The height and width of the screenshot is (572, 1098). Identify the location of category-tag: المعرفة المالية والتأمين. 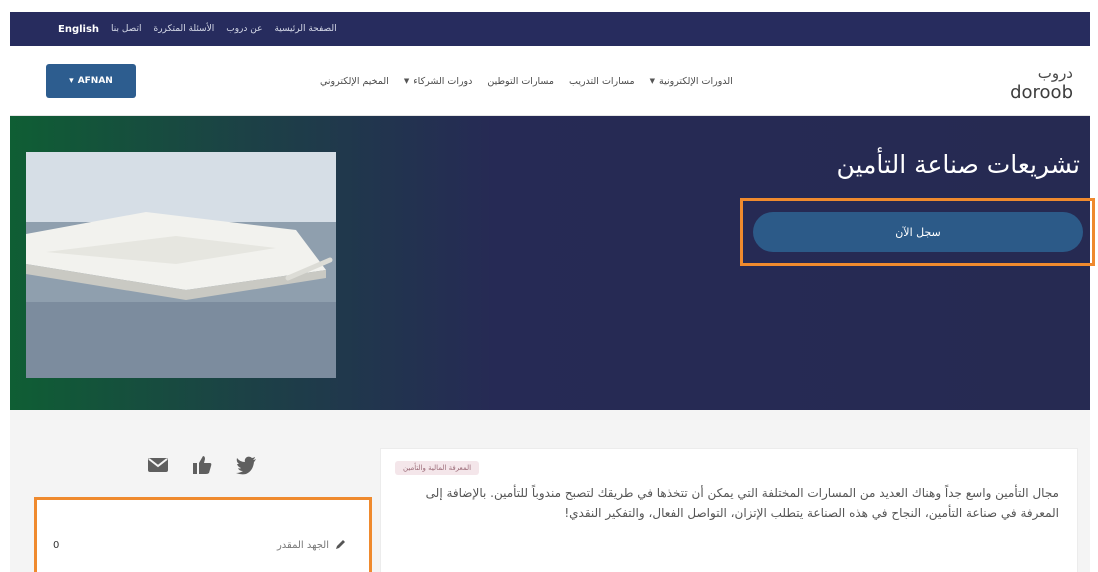
(437, 468).